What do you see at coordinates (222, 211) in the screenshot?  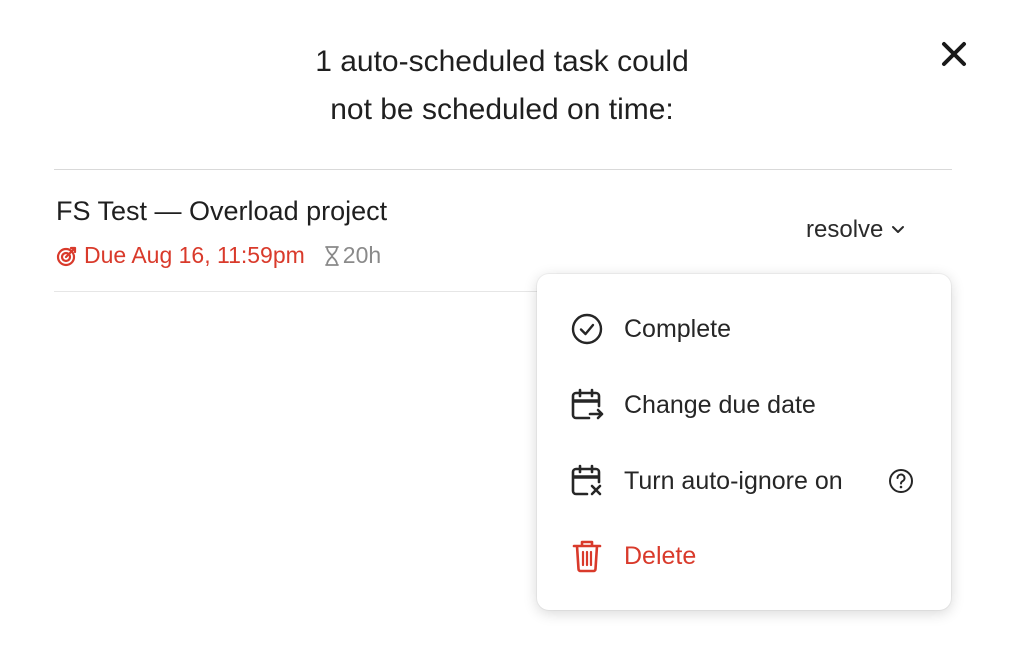 I see `task-title: FS Test — Overload project` at bounding box center [222, 211].